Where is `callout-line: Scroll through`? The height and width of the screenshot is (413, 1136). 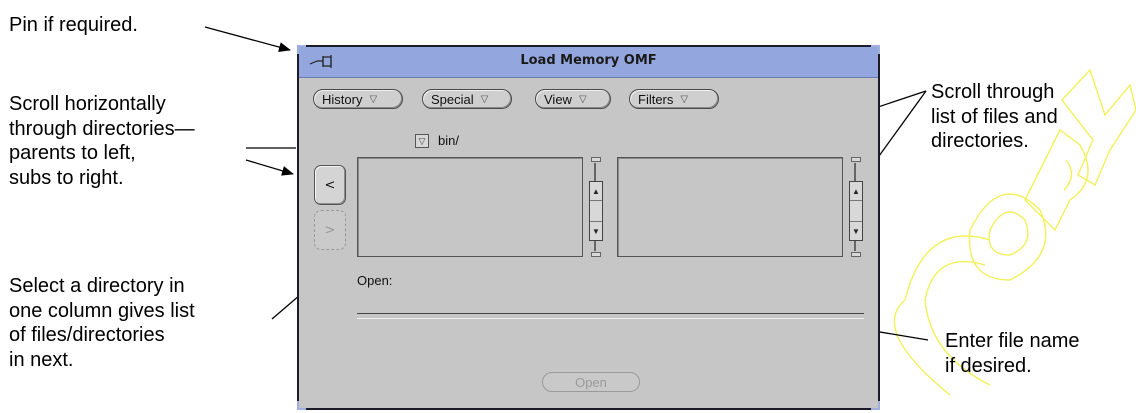
callout-line: Scroll through is located at coordinates (993, 92).